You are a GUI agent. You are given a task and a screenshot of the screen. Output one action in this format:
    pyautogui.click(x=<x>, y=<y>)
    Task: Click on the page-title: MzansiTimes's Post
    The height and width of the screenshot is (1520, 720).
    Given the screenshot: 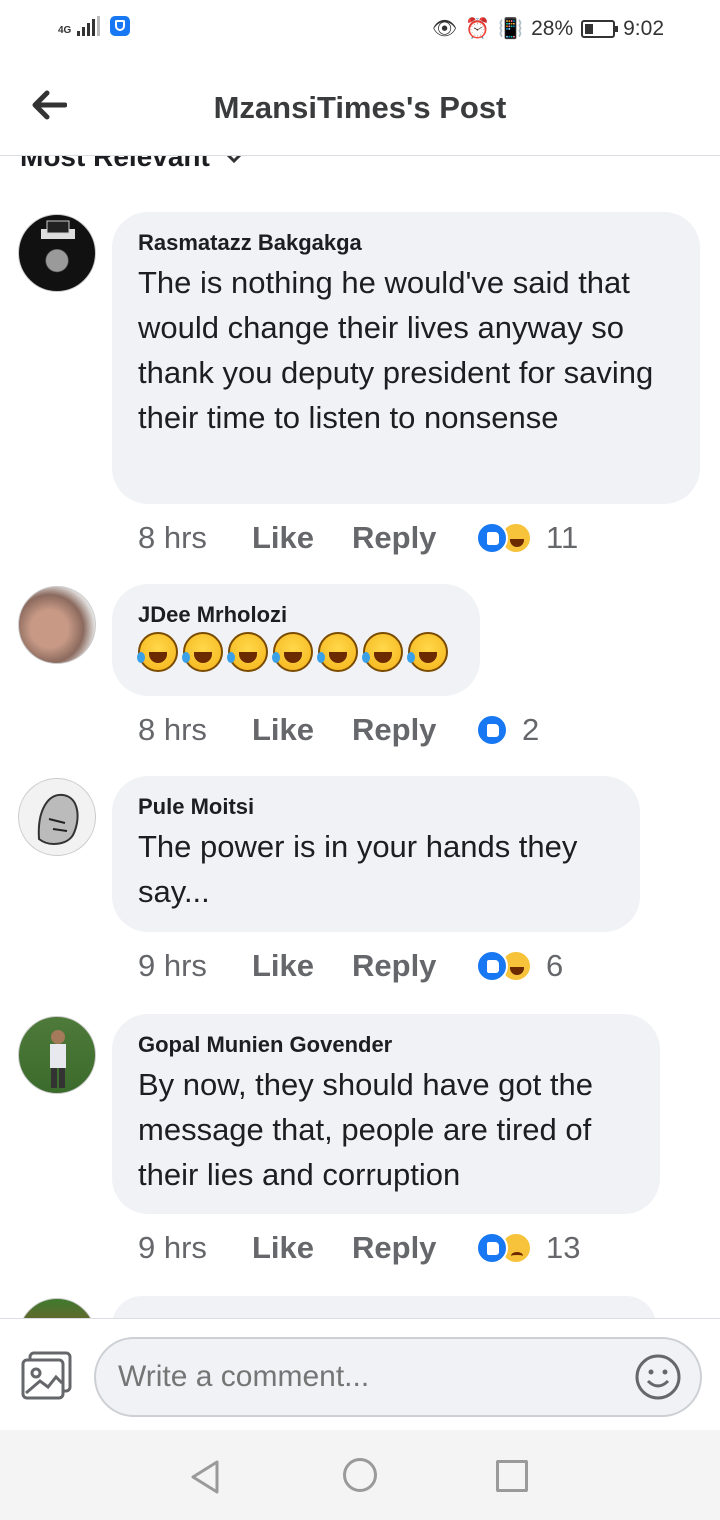 What is the action you would take?
    pyautogui.click(x=360, y=107)
    